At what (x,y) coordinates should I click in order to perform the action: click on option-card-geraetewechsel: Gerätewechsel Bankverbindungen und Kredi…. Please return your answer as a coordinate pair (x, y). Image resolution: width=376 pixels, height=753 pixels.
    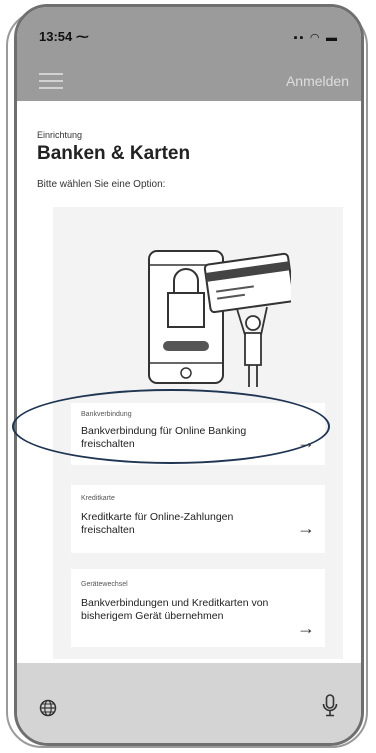
    Looking at the image, I should click on (198, 608).